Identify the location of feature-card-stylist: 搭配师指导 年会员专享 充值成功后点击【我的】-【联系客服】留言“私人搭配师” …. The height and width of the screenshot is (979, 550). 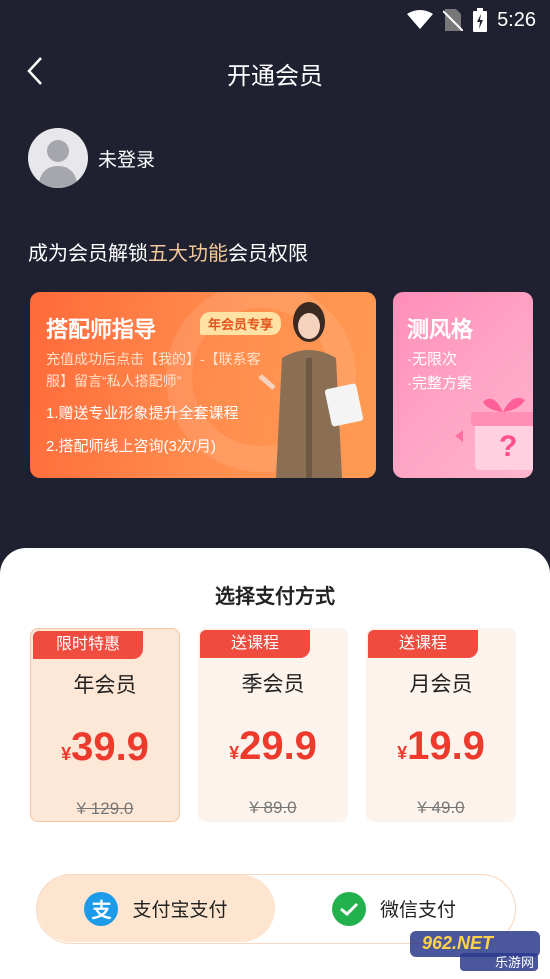
(203, 385).